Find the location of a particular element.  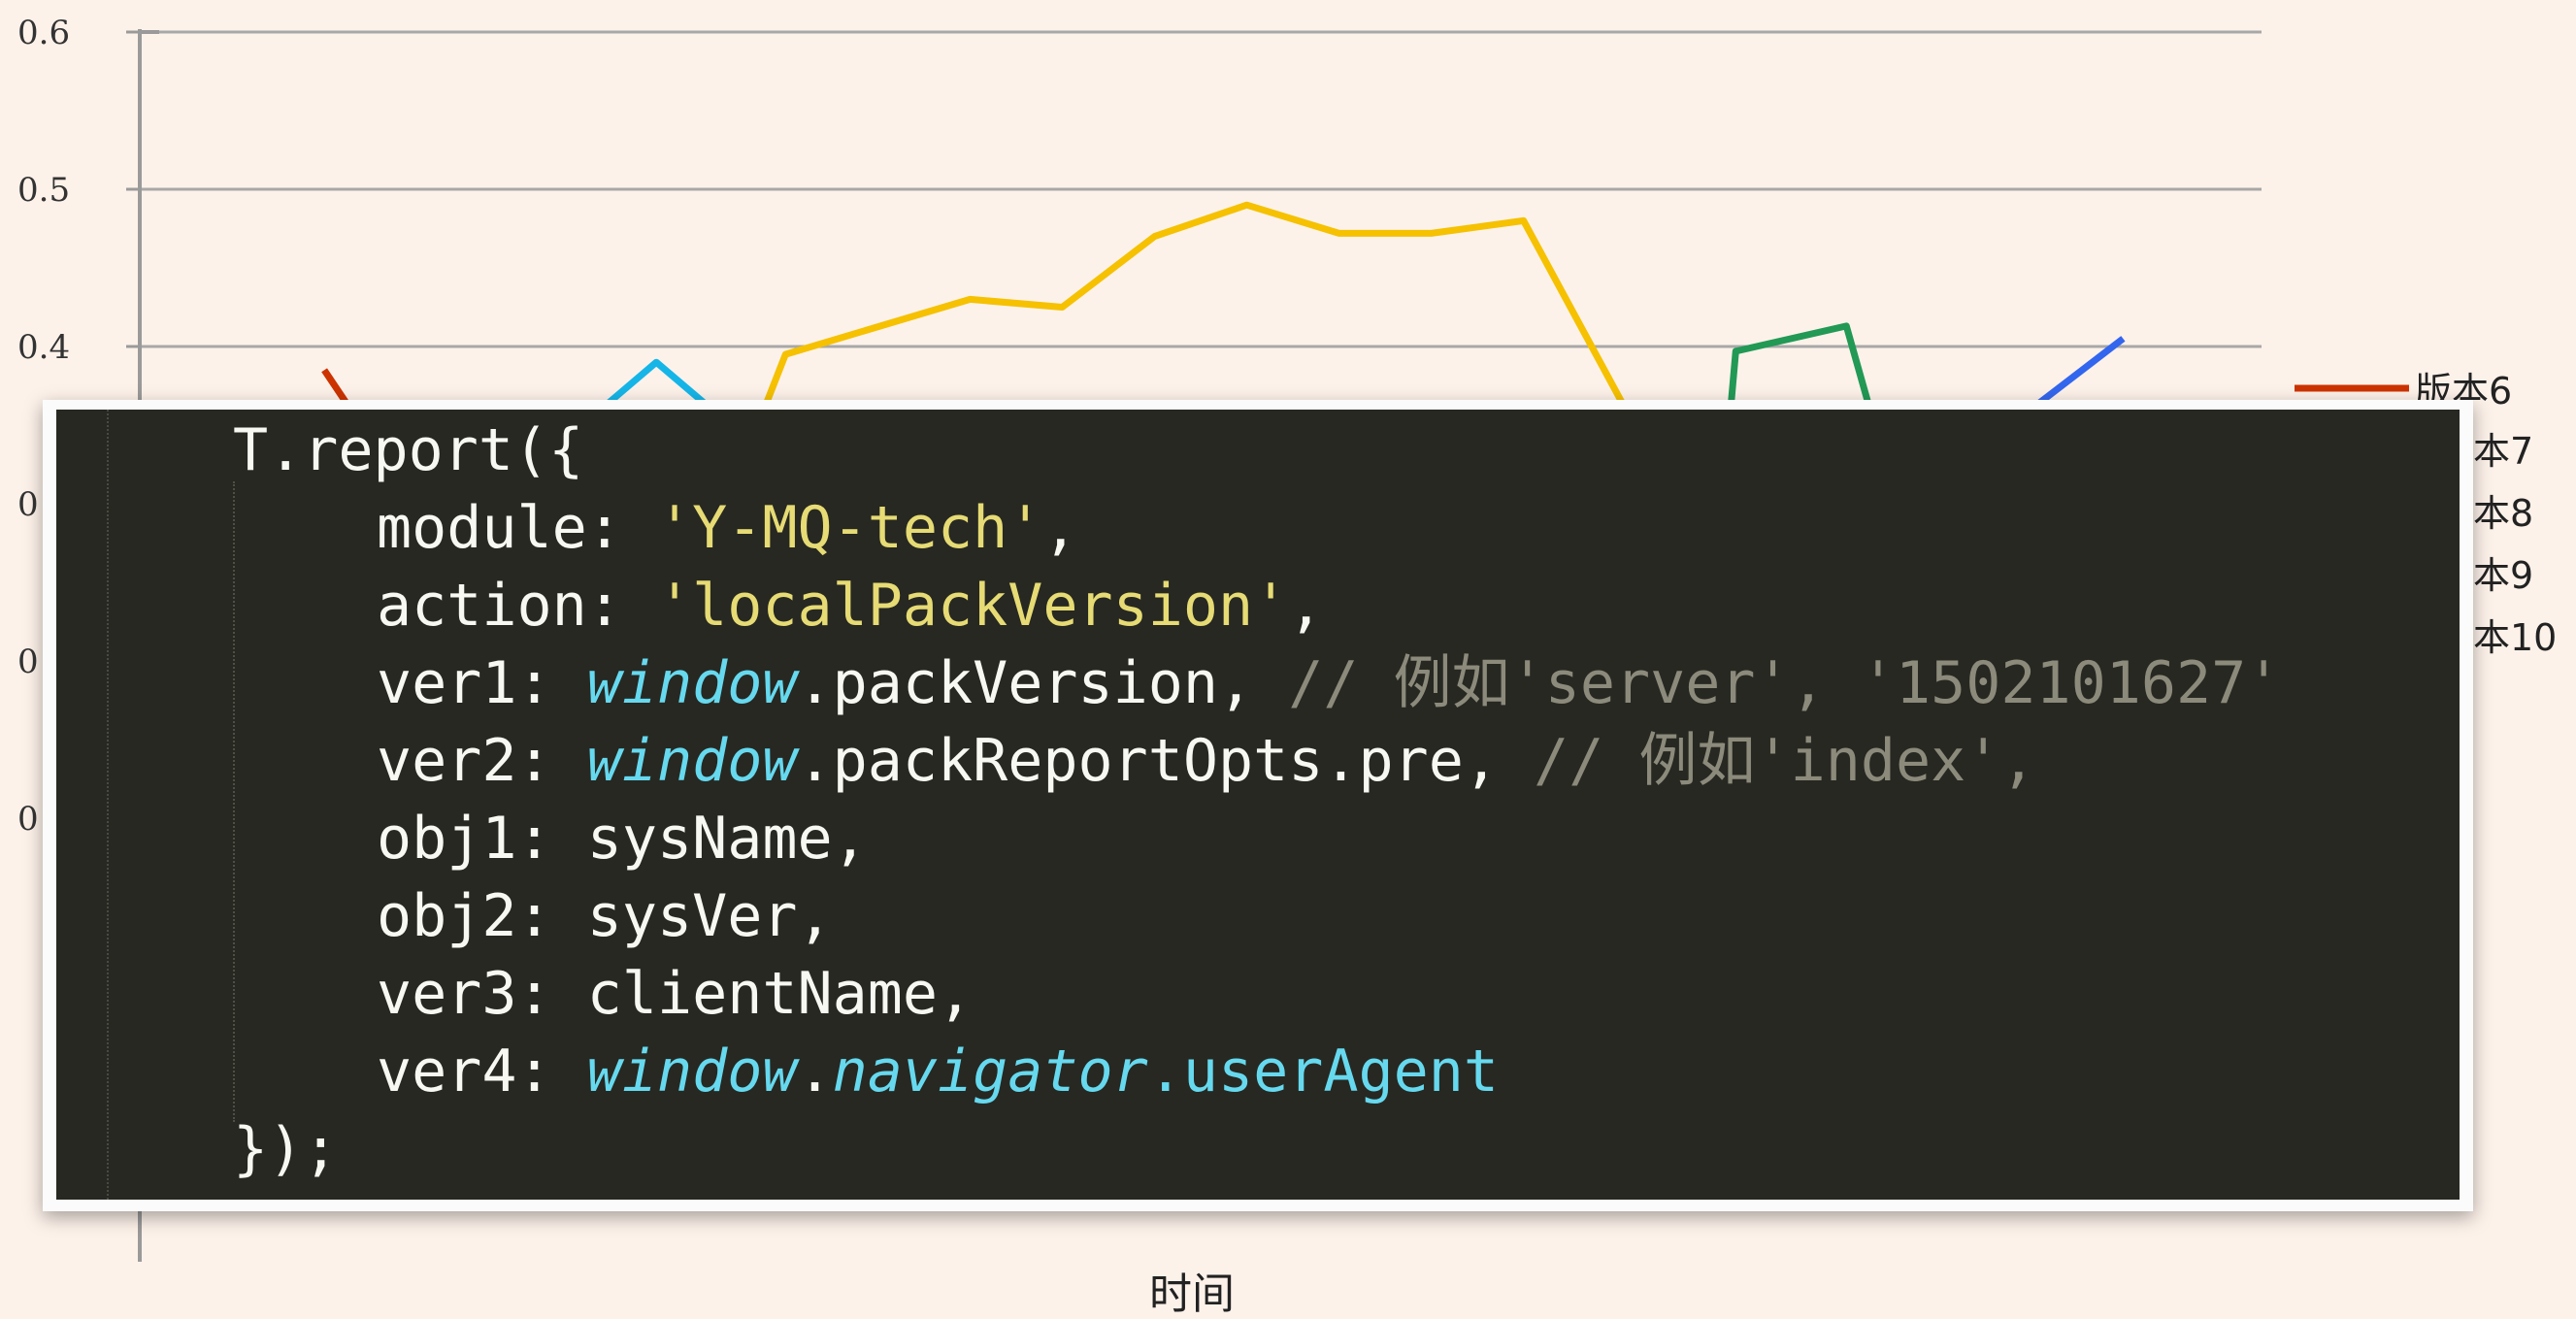

code-line-1: T.report({ is located at coordinates (408, 450).